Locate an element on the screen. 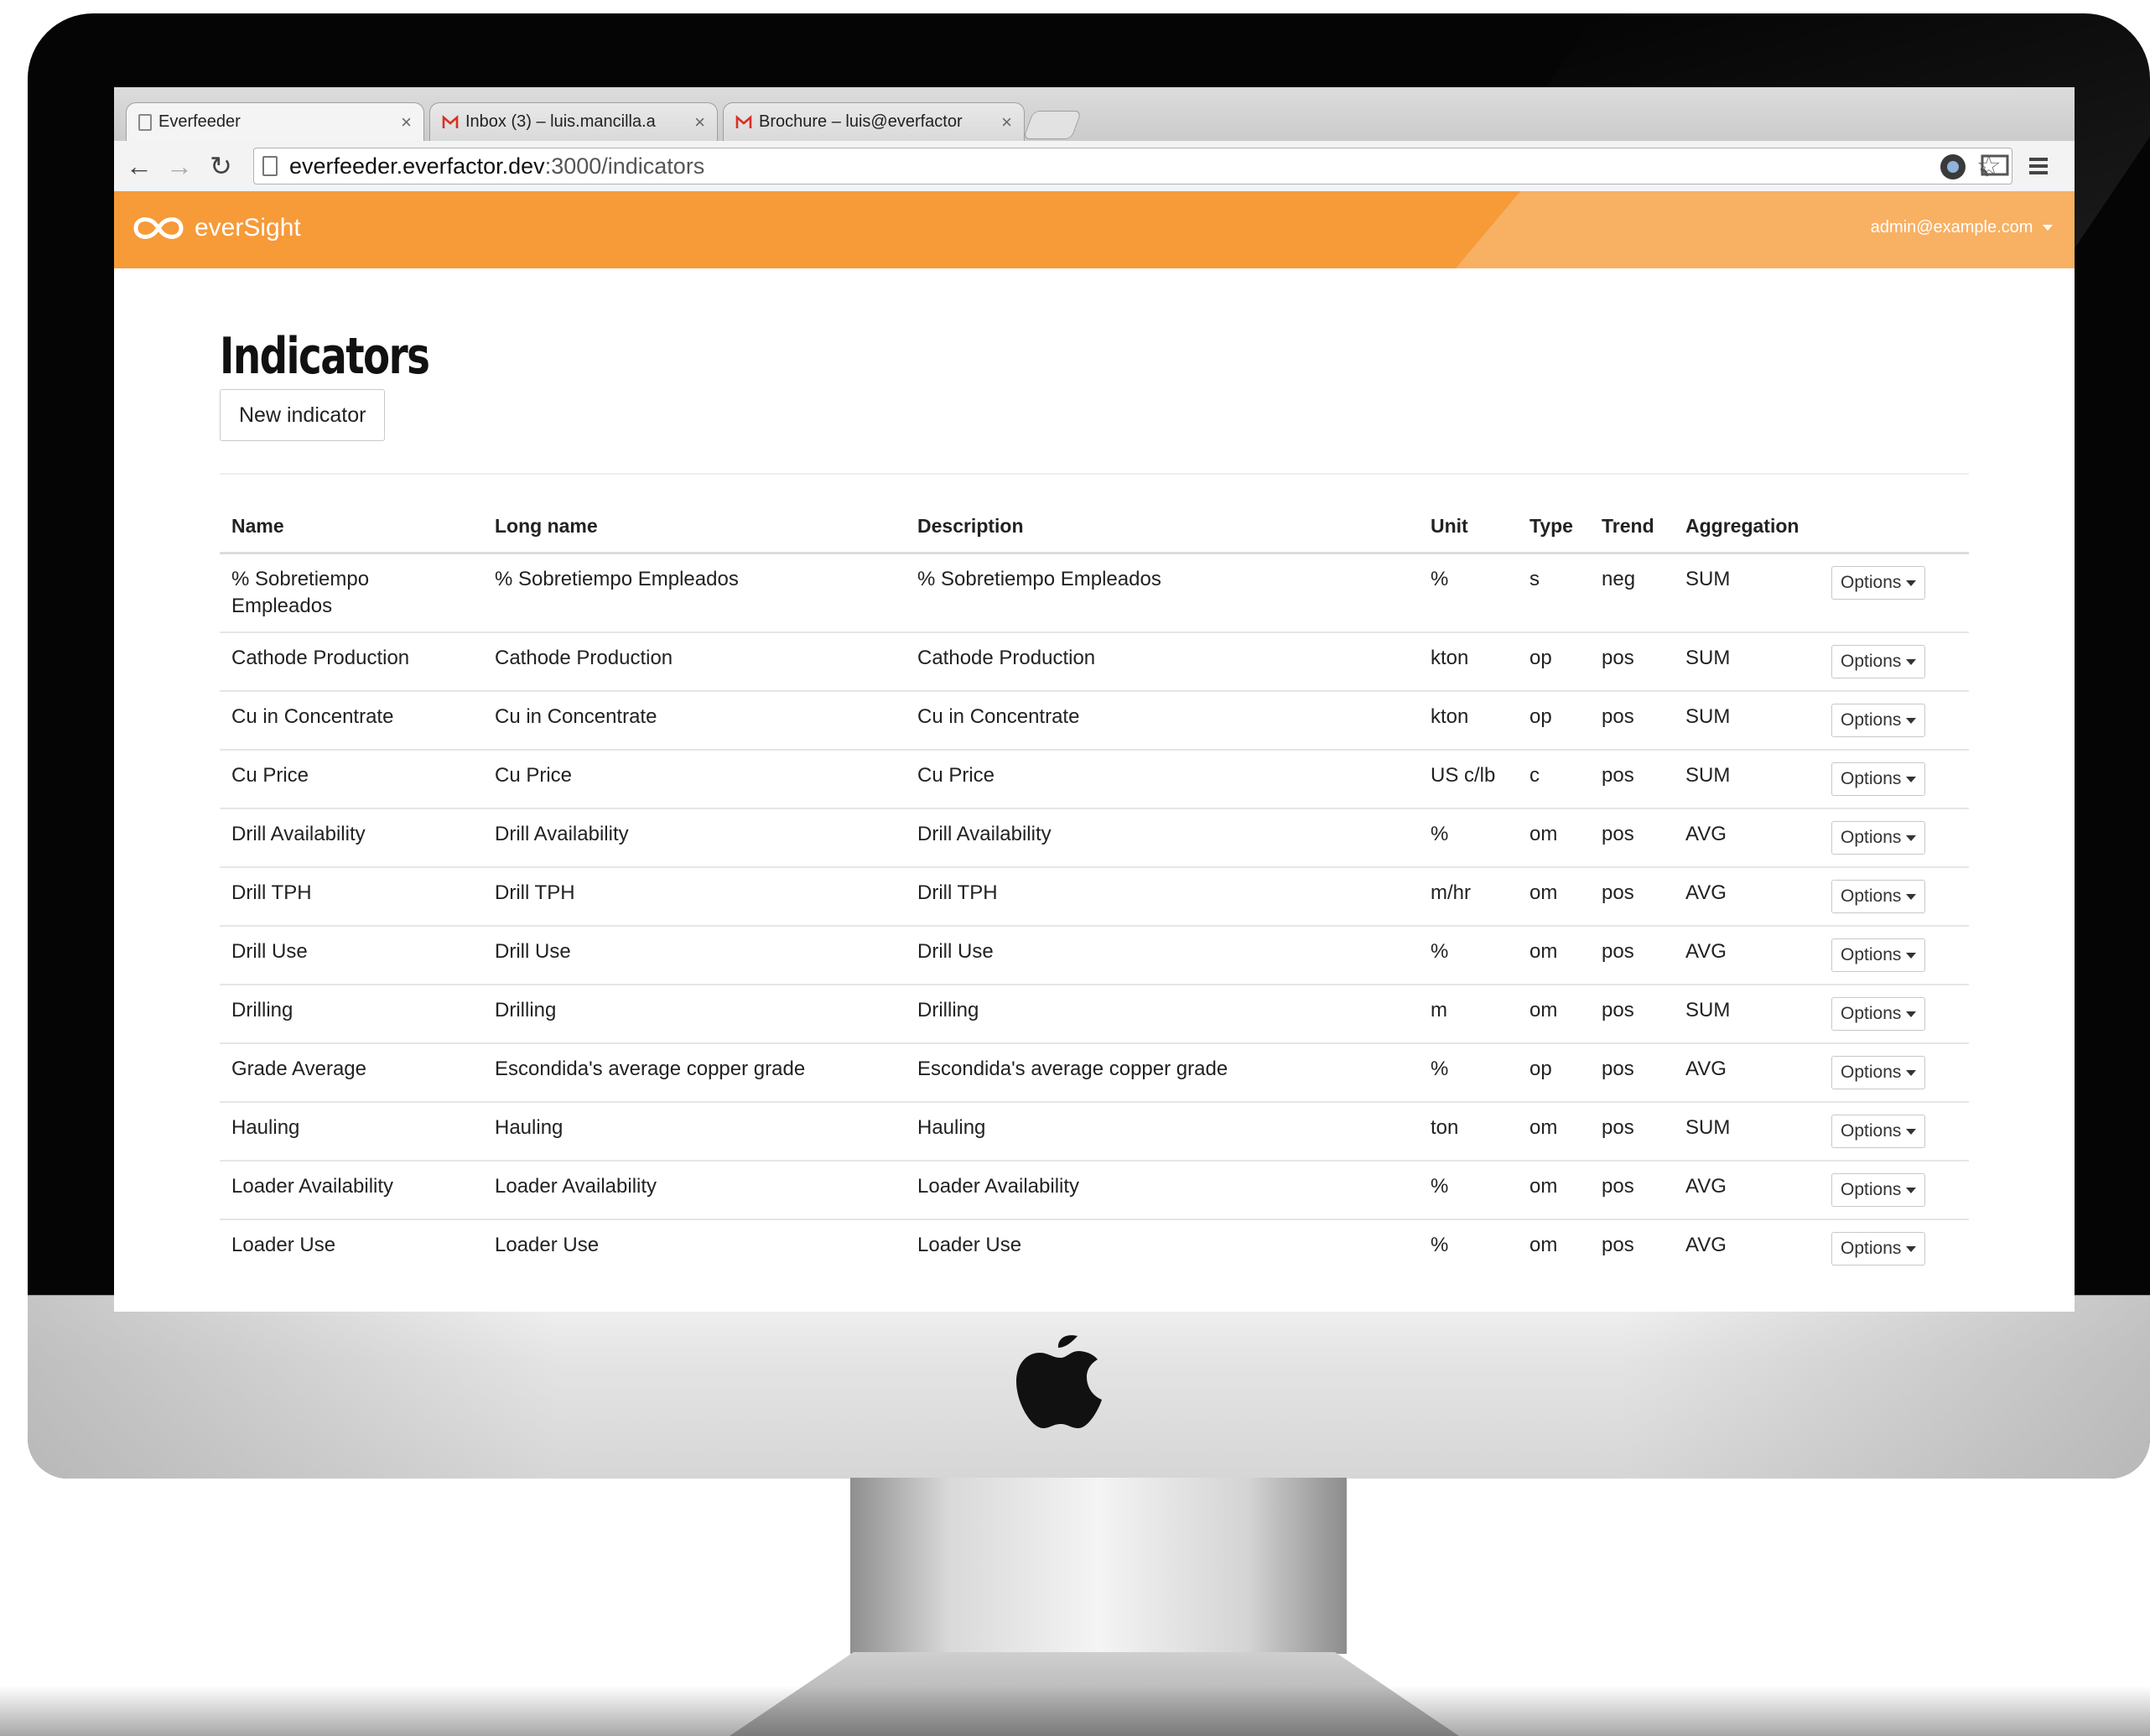  tab-inbox: Inbox (3) – luis.mancilla.a × is located at coordinates (573, 121).